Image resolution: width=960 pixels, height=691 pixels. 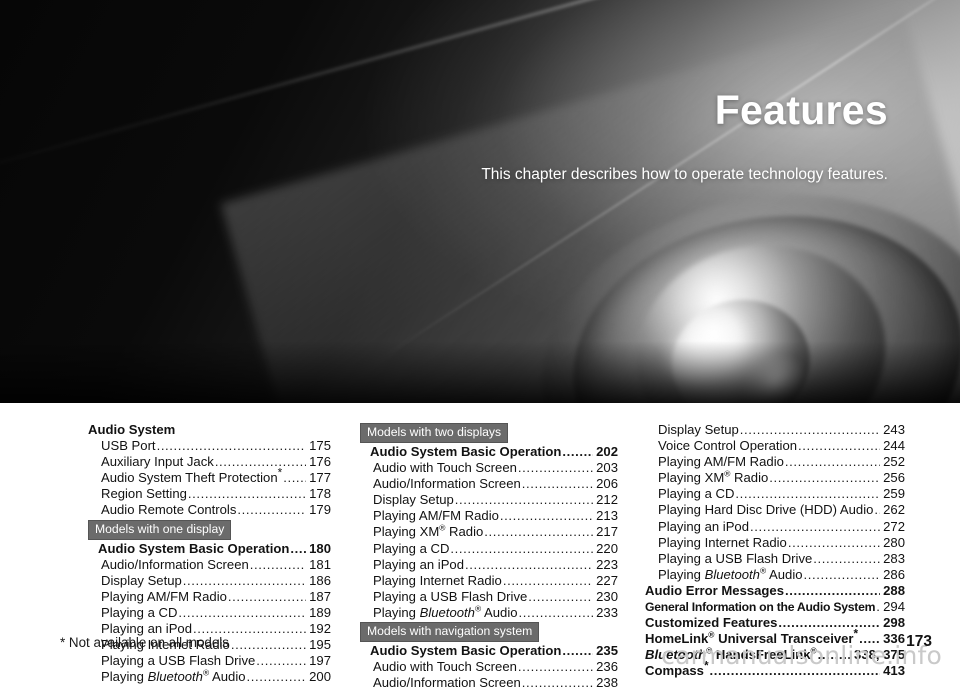 What do you see at coordinates (894, 542) in the screenshot?
I see `toc-entry-page: 280` at bounding box center [894, 542].